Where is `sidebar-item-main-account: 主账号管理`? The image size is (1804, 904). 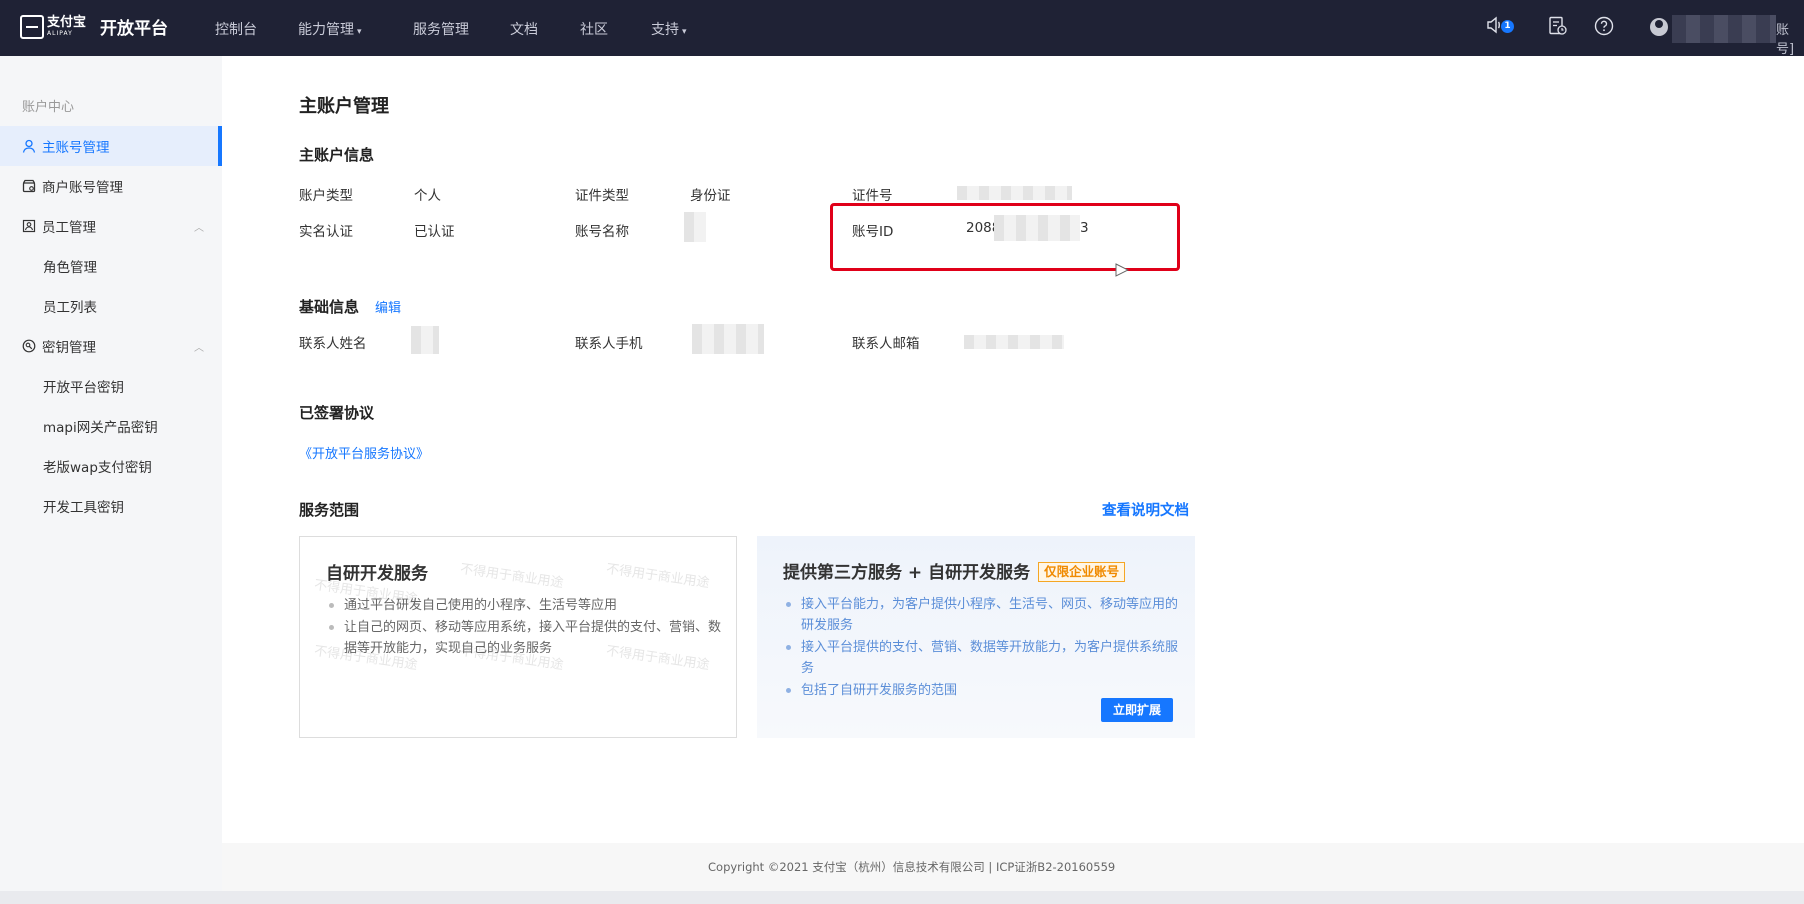
sidebar-item-main-account: 主账号管理 is located at coordinates (111, 146).